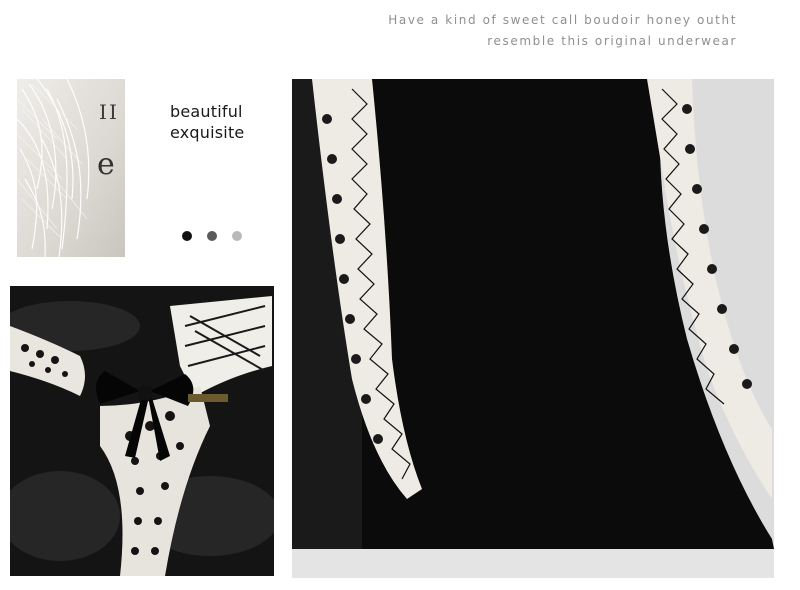 This screenshot has width=800, height=590. Describe the element at coordinates (206, 111) in the screenshot. I see `caption-line-1: beautiful` at that location.